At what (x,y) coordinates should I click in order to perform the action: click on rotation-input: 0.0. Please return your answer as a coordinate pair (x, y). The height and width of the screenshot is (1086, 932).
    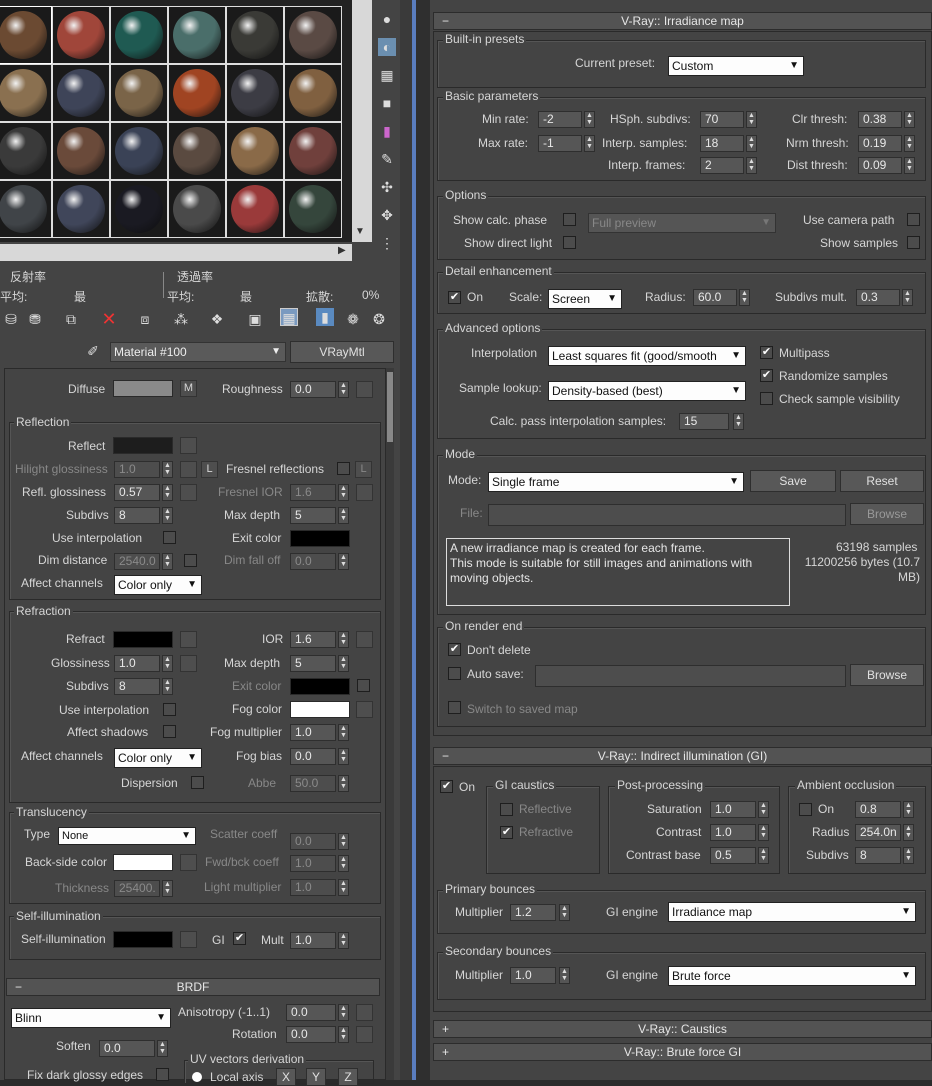
    Looking at the image, I should click on (311, 1034).